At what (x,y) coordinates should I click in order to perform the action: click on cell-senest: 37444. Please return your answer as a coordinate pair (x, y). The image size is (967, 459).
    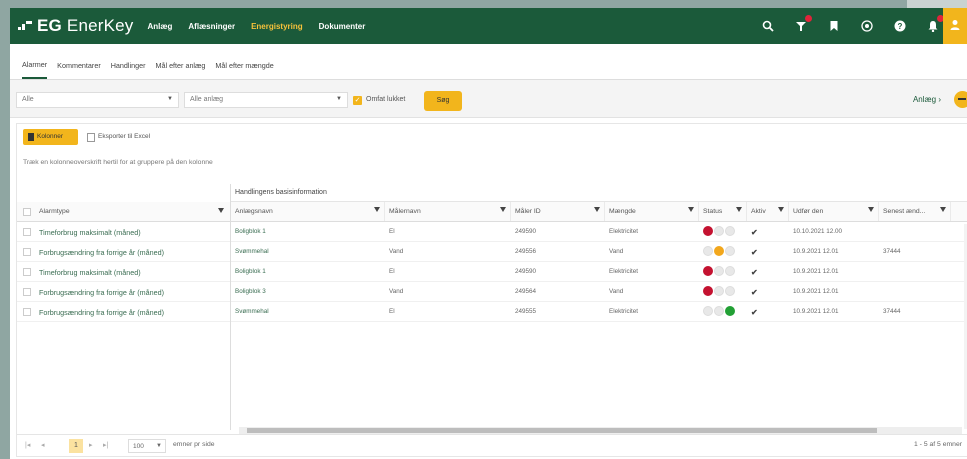
    Looking at the image, I should click on (892, 251).